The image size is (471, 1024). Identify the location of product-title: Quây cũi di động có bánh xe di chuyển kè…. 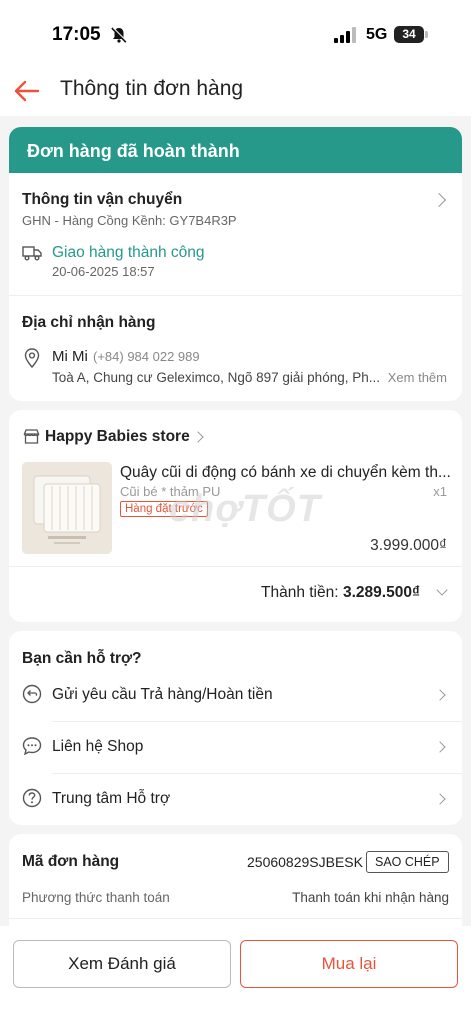
(285, 473).